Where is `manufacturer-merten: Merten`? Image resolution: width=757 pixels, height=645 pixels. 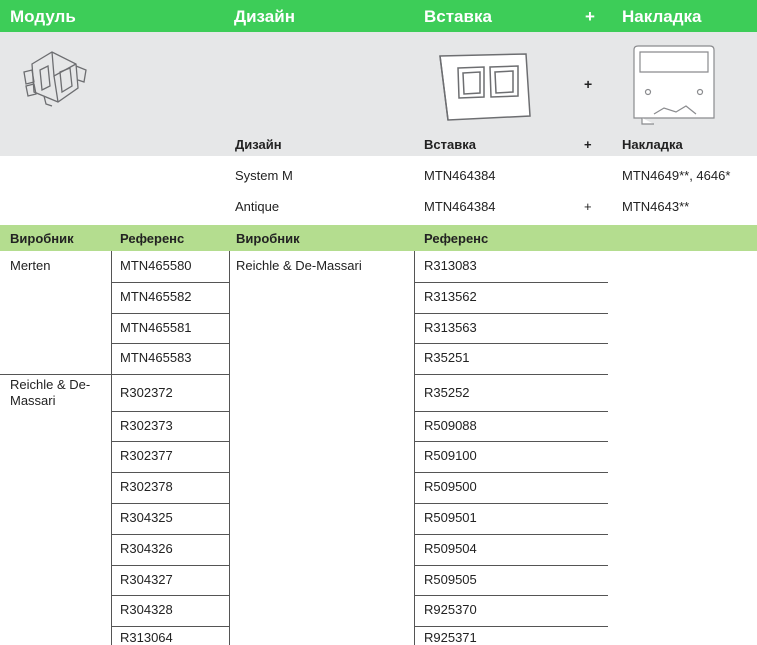 manufacturer-merten: Merten is located at coordinates (30, 265).